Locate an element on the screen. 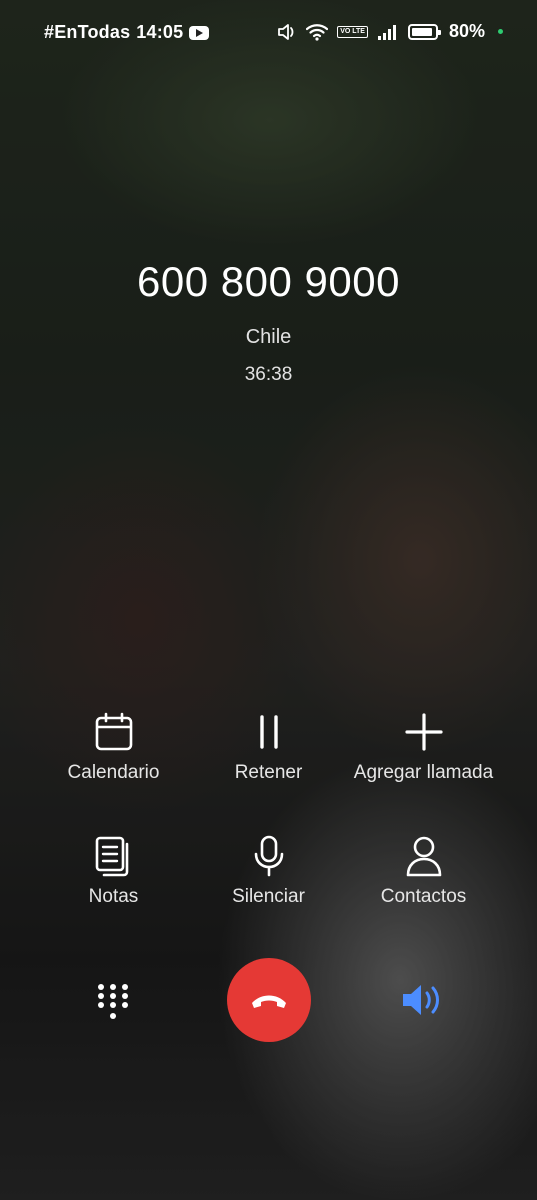  pause-icon is located at coordinates (268, 732).